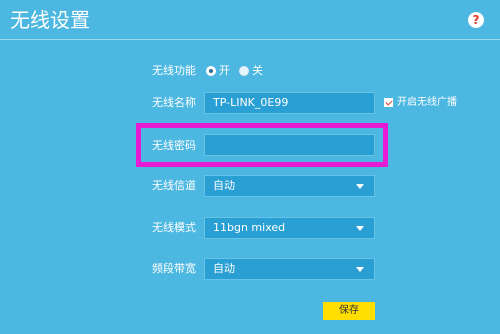 The height and width of the screenshot is (334, 500). What do you see at coordinates (224, 185) in the screenshot?
I see `wireless-channel-value: 自动` at bounding box center [224, 185].